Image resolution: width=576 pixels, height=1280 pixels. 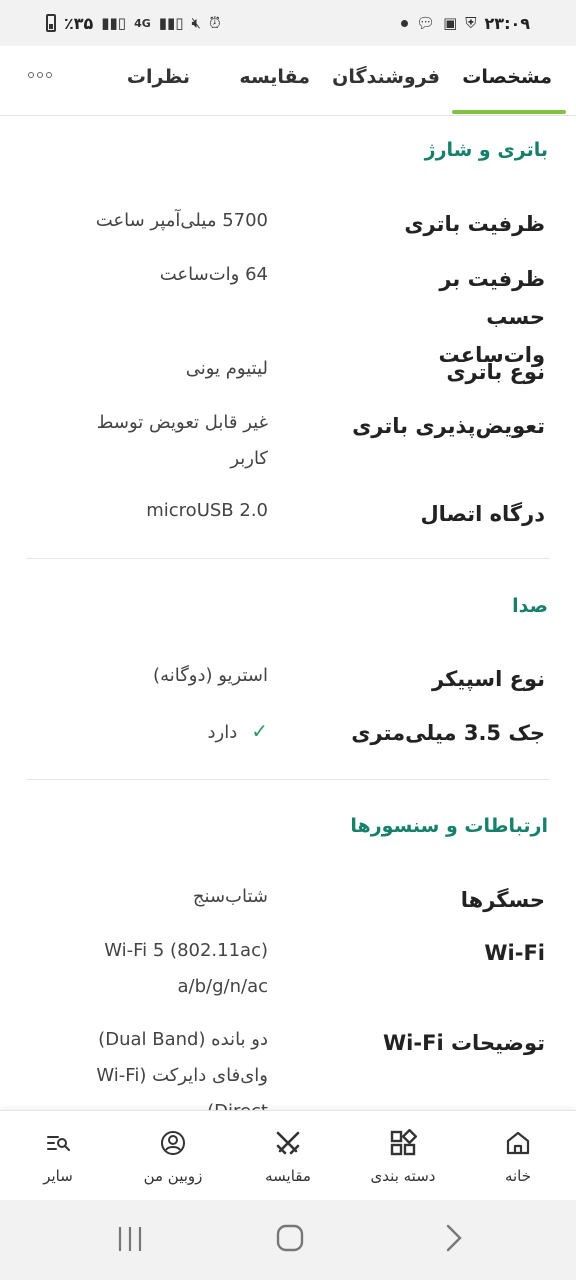 I want to click on nav-label: خانه, so click(x=518, y=1176).